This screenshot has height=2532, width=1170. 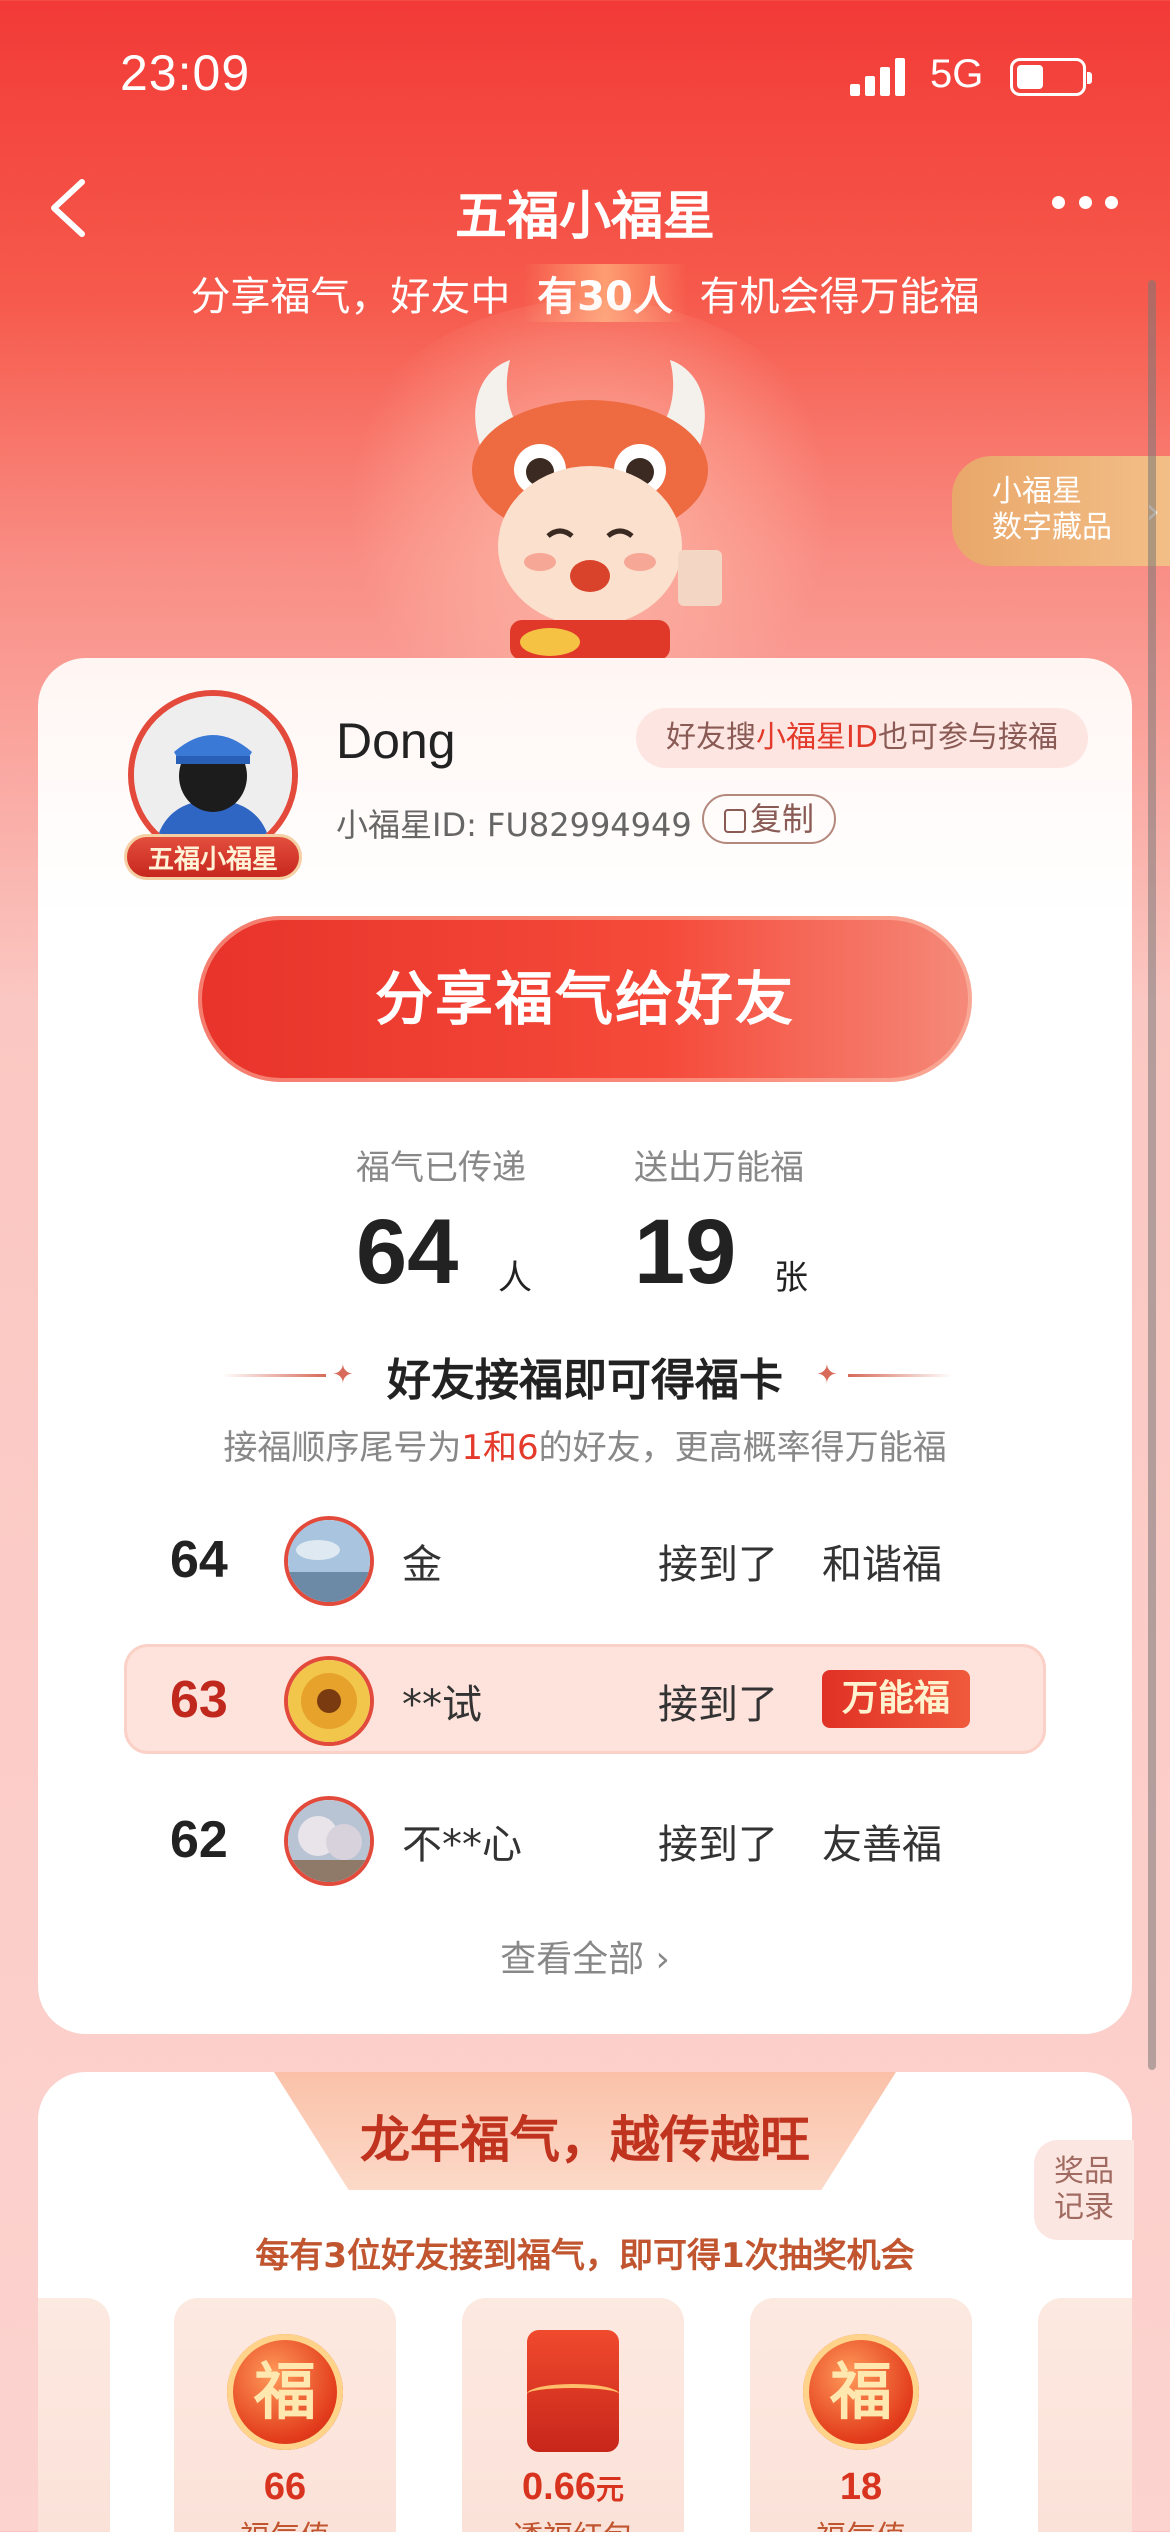 I want to click on tree-photo-icon, so click(x=329, y=1841).